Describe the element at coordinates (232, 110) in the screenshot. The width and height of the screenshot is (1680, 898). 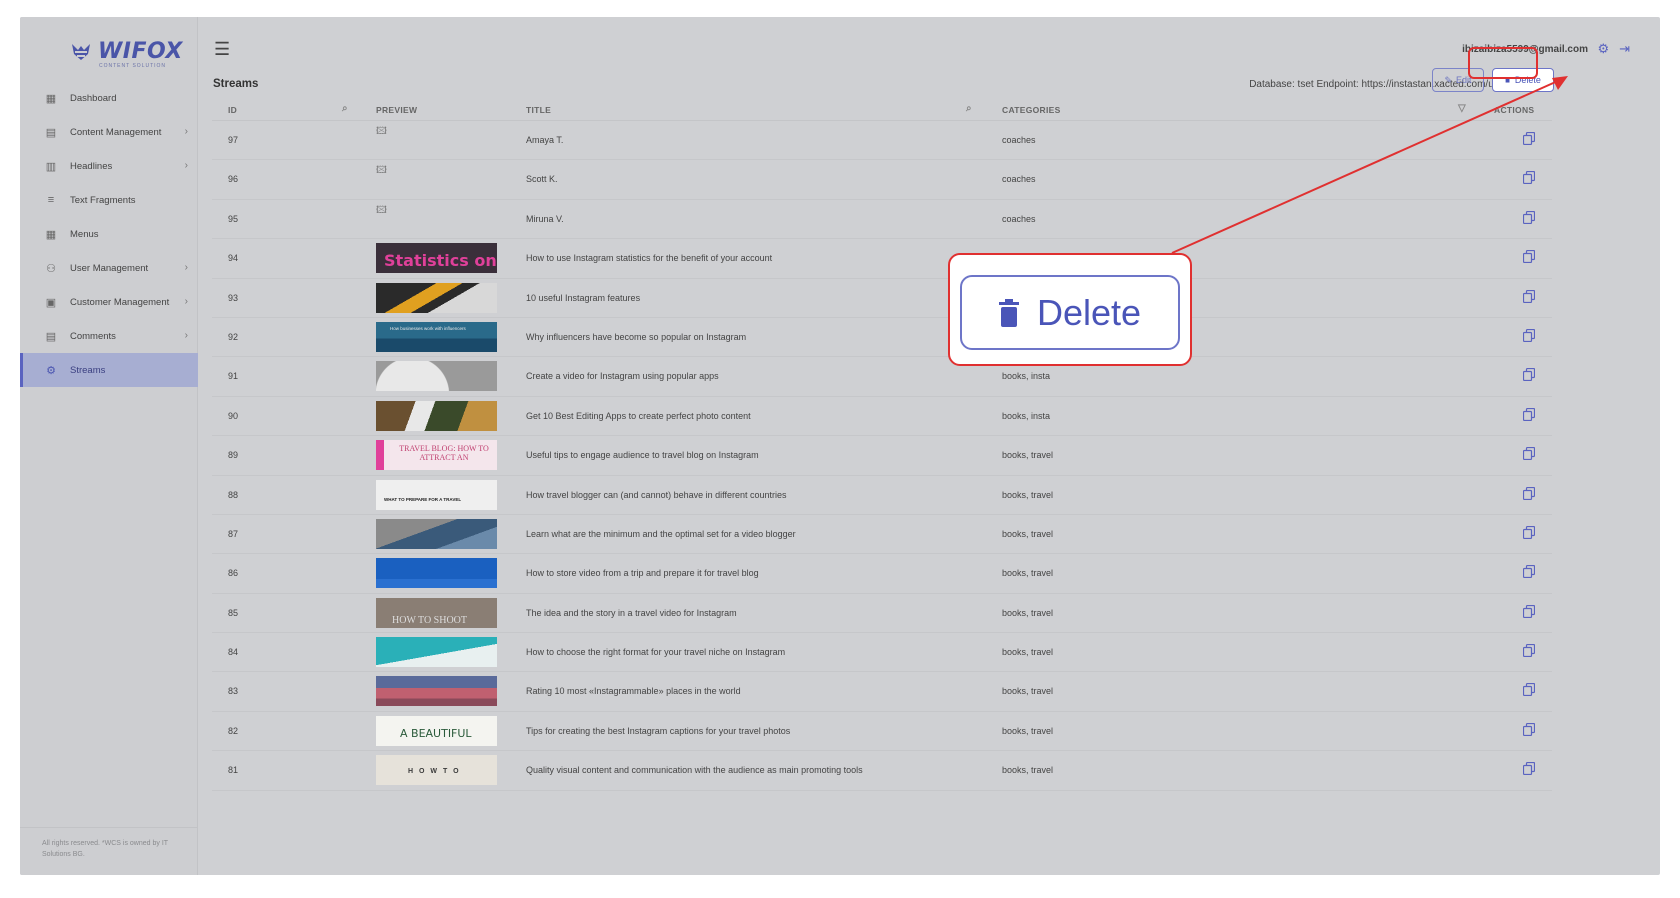
I see `col-id-header: ID` at that location.